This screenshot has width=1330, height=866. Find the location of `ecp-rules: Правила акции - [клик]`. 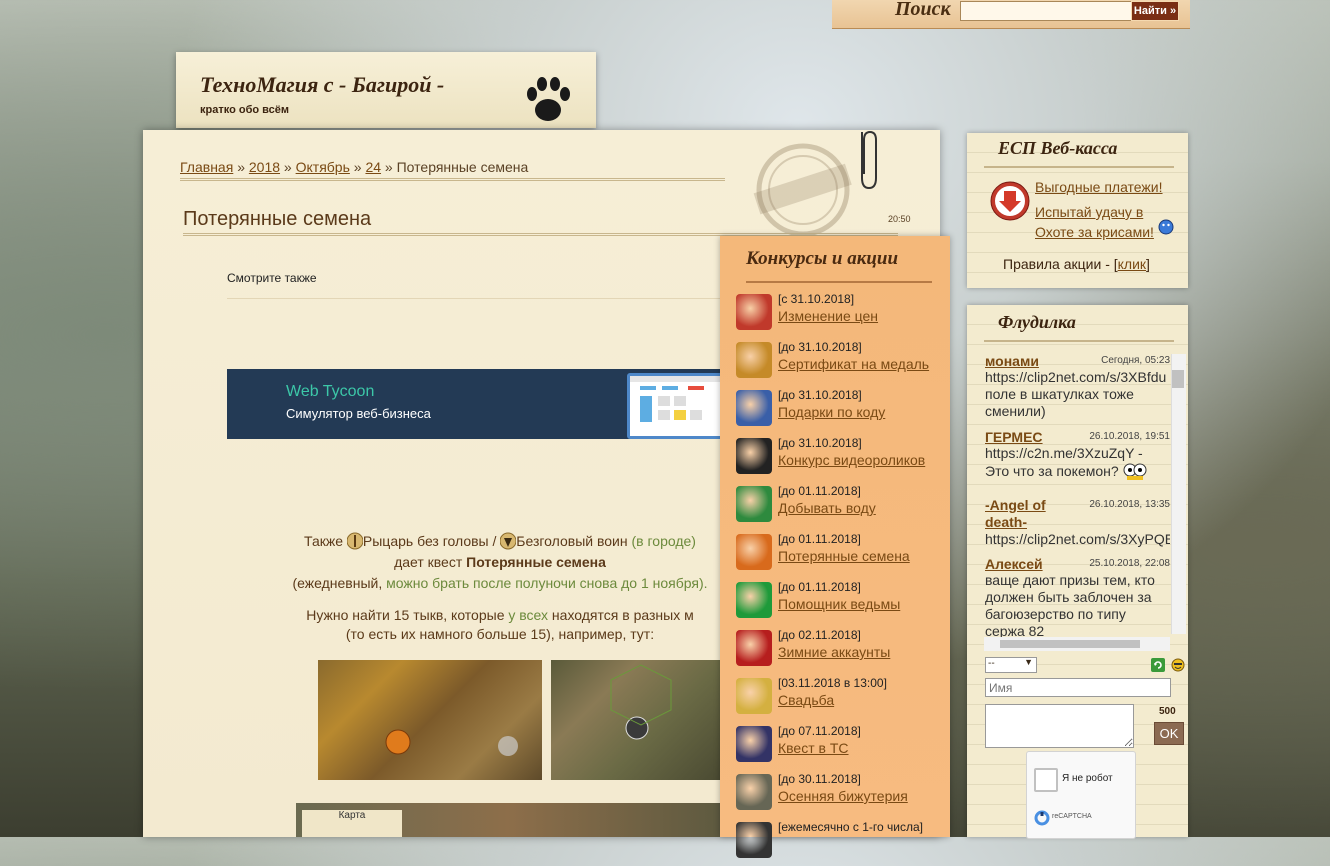

ecp-rules: Правила акции - [клик] is located at coordinates (1076, 264).